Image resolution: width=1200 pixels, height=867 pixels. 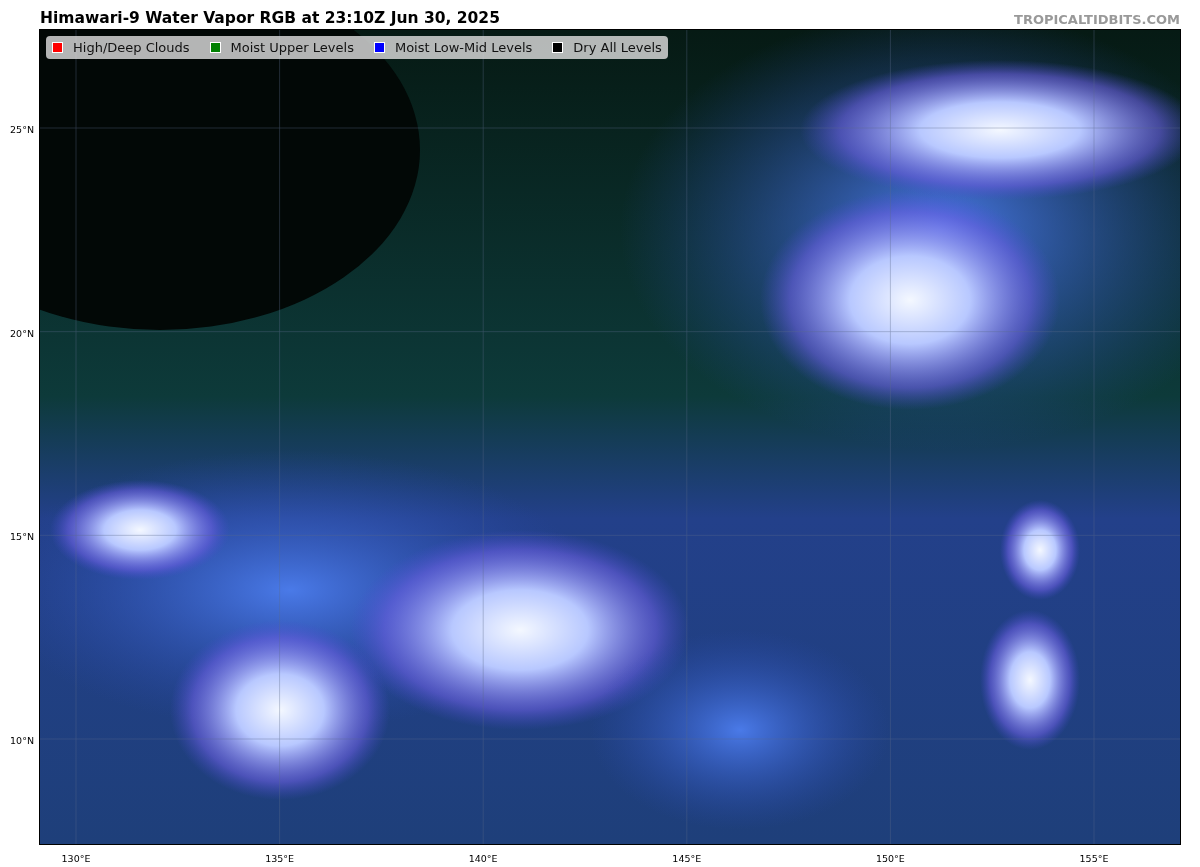 I want to click on chart-title: Himawari-9 Water Vapor RGB at 23:10Z Jun 30, 2025, so click(x=270, y=19).